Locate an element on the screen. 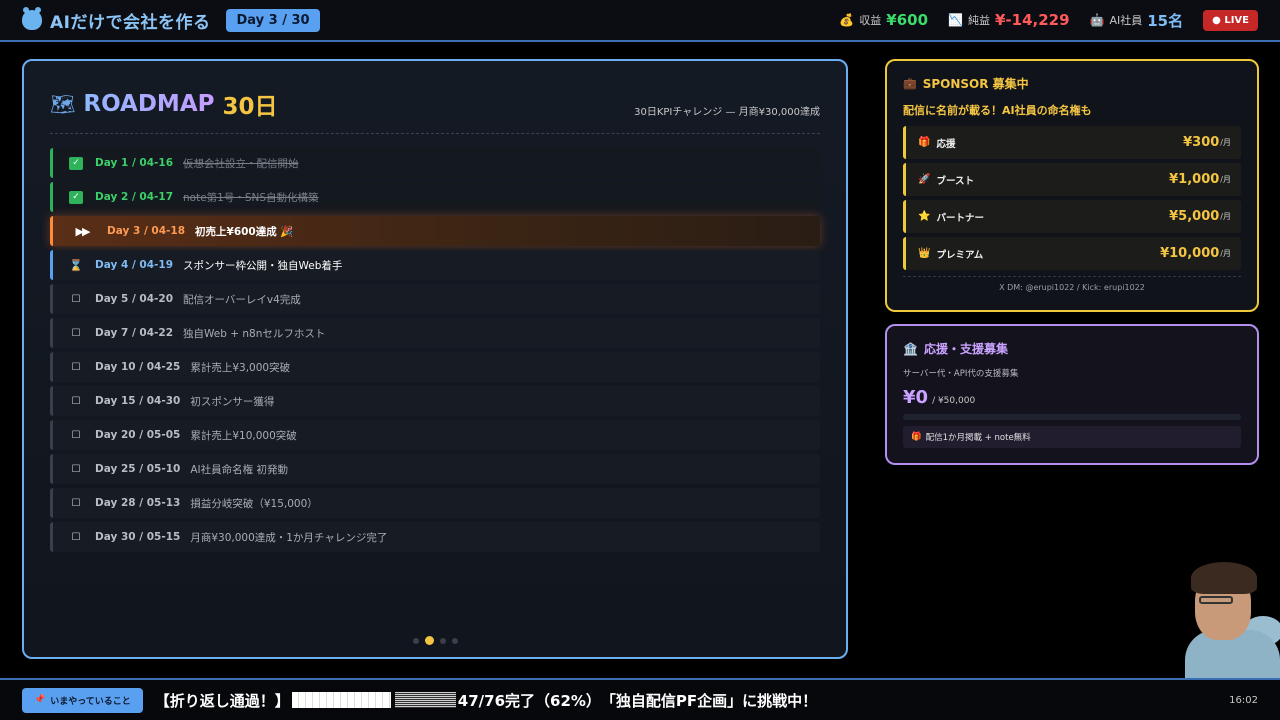 The height and width of the screenshot is (720, 1280). sponsor-title-text: SPONSOR 募集中 is located at coordinates (975, 84).